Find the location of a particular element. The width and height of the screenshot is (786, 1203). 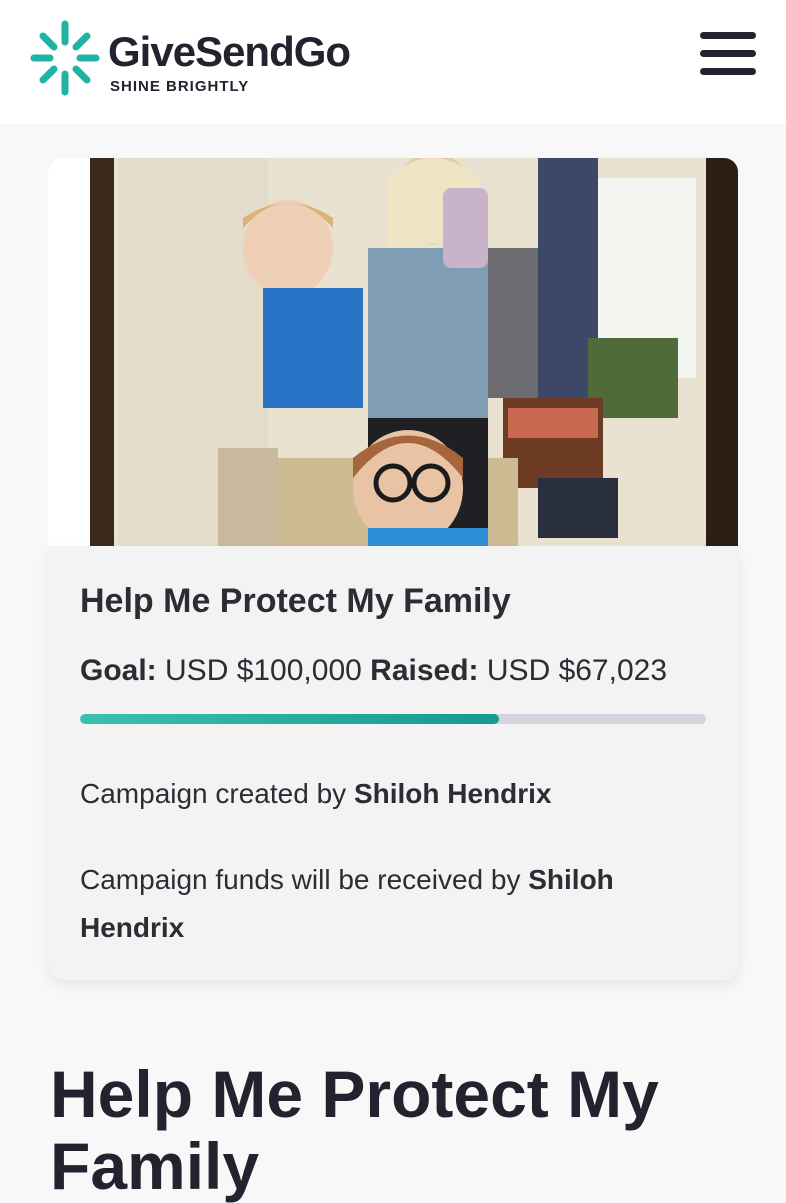

campaign-title: Help Me Protect My Family is located at coordinates (295, 601).